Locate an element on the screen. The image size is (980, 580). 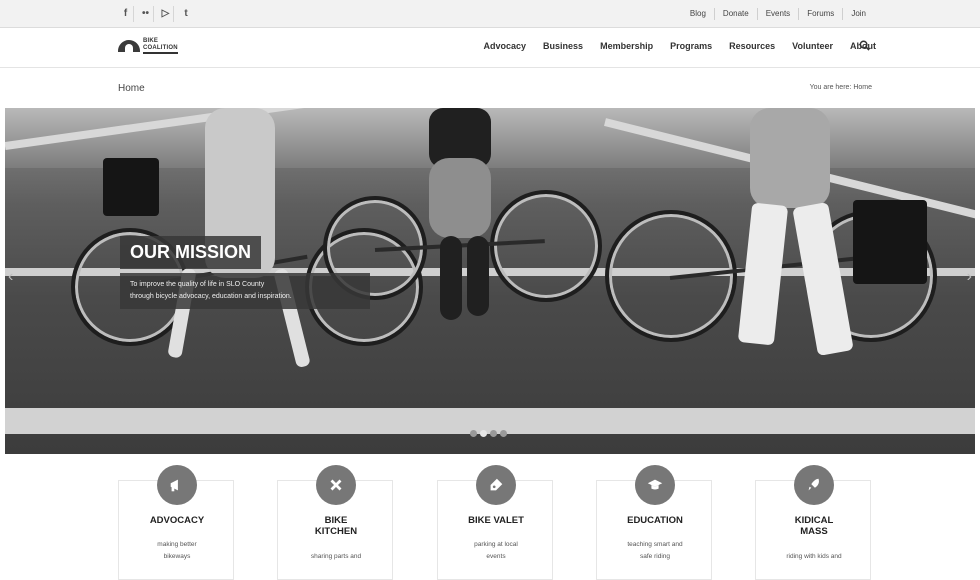
nav-item-advocacy: Advocacy is located at coordinates (505, 46).